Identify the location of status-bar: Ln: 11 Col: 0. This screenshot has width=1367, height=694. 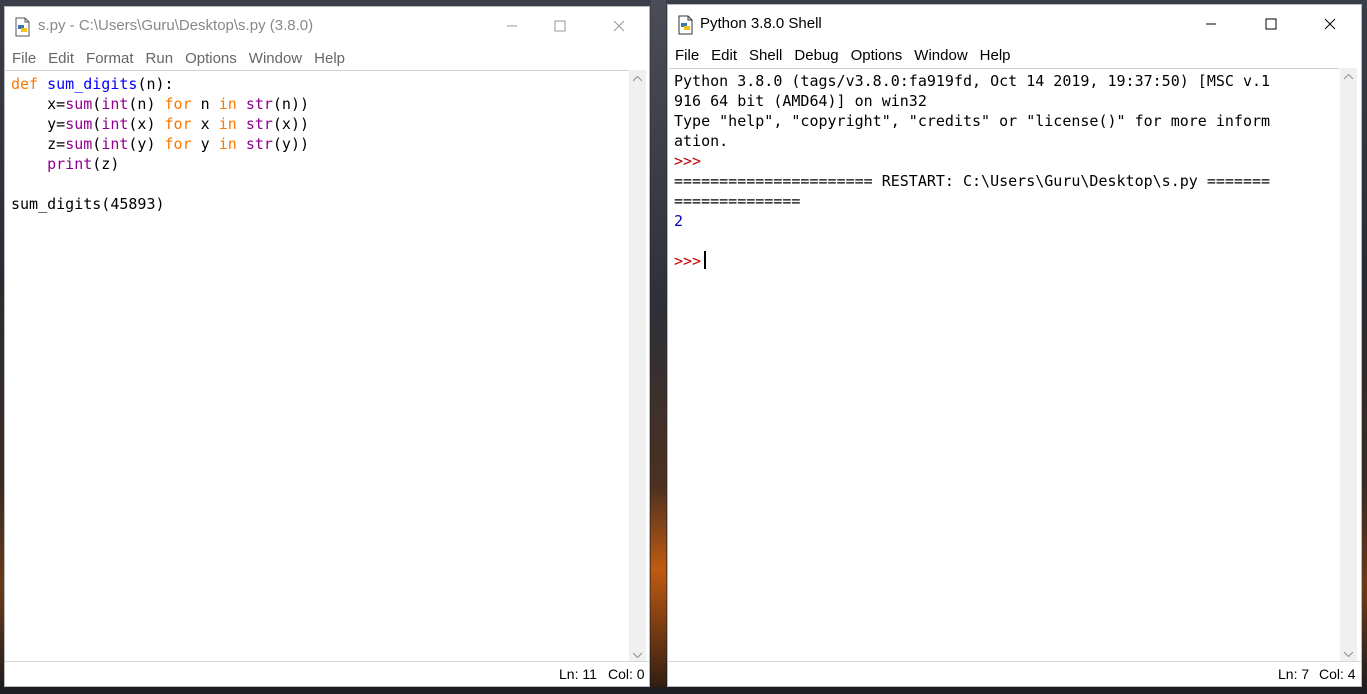
(327, 673).